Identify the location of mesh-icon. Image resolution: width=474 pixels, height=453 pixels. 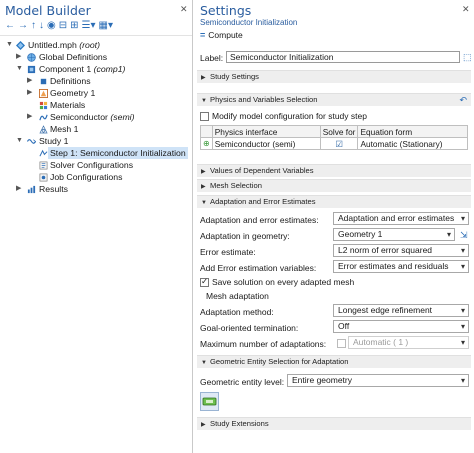
(43, 128).